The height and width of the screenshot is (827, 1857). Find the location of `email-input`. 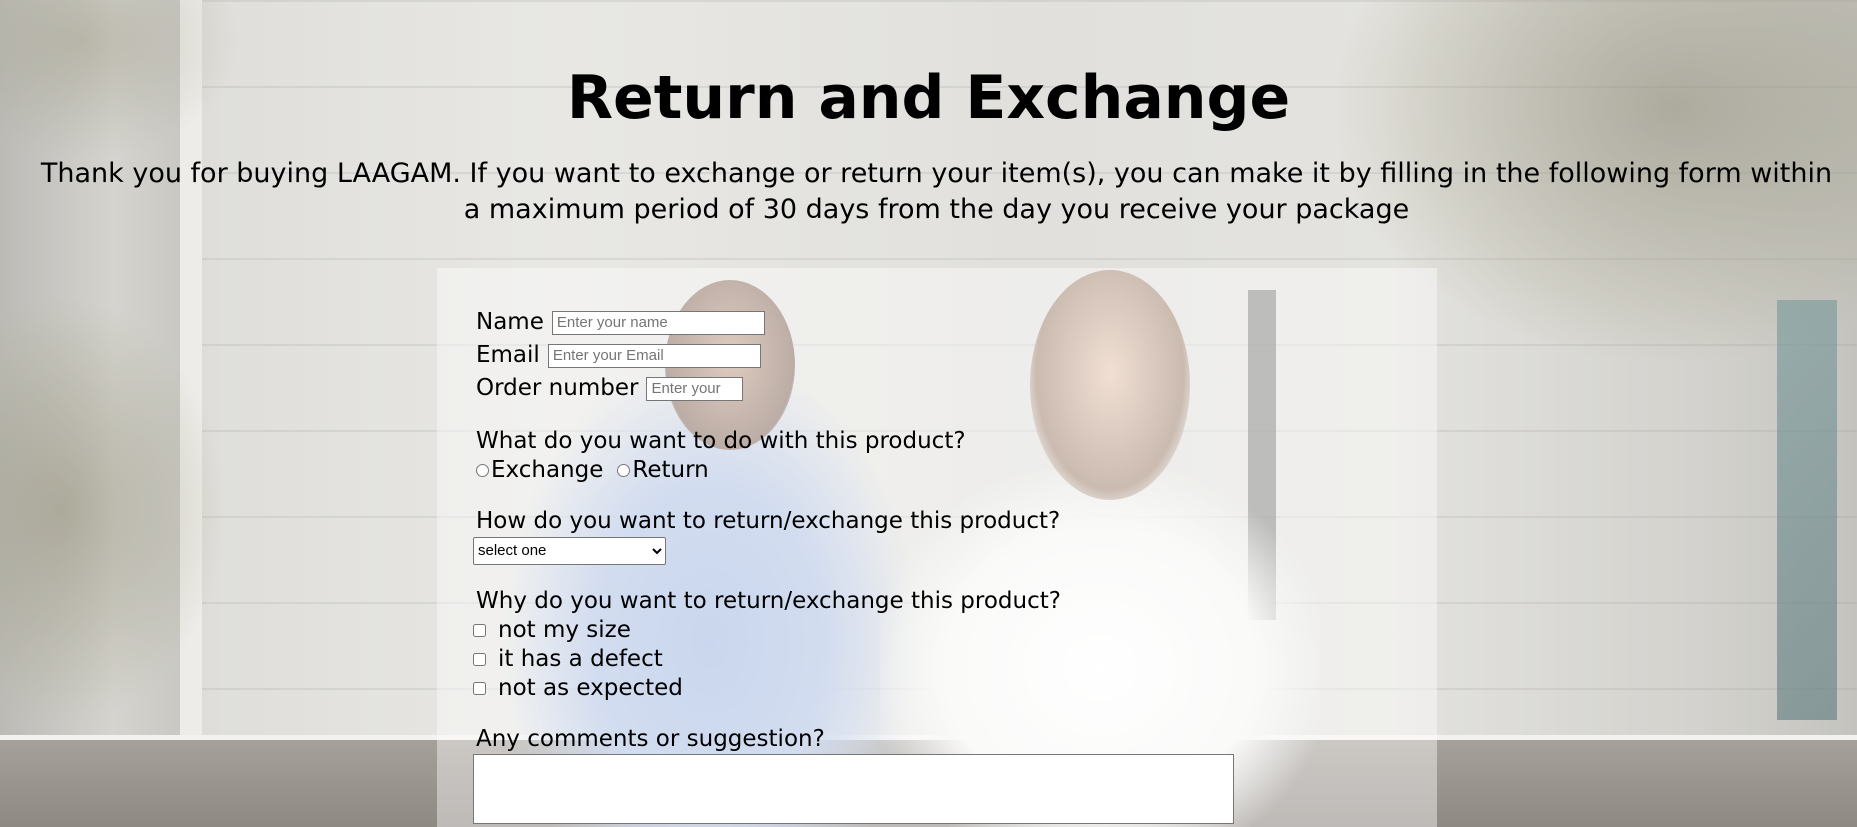

email-input is located at coordinates (654, 355).